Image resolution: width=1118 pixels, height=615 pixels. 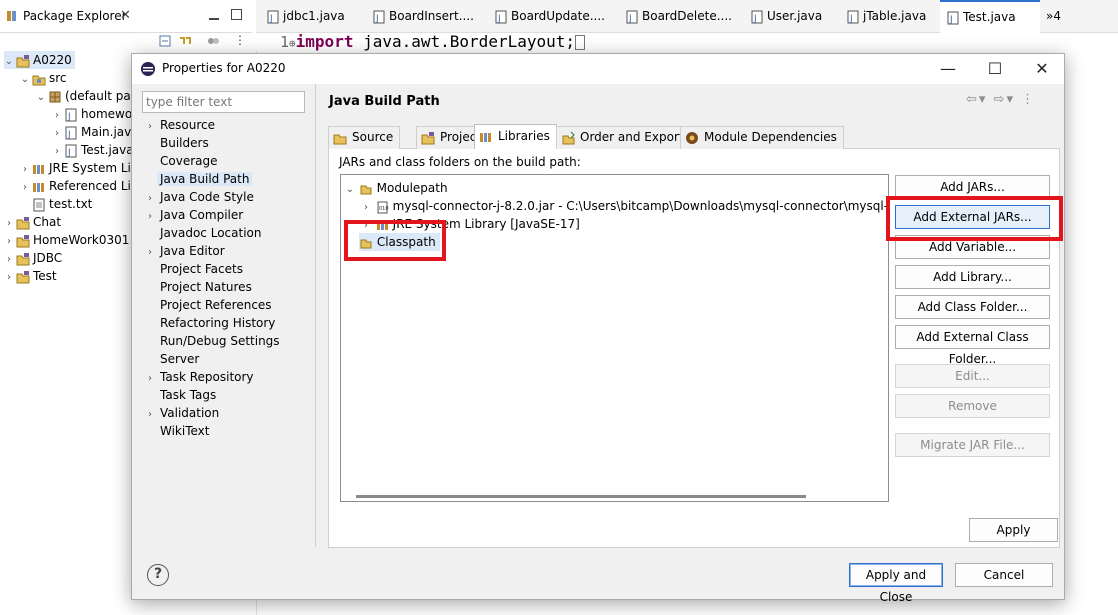 I want to click on link-editor-icon, so click(x=185, y=41).